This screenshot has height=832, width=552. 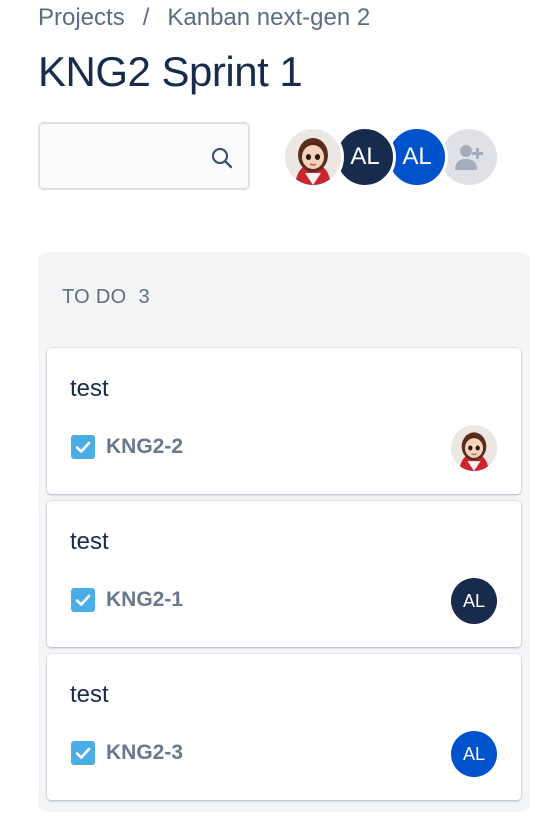 I want to click on search-field, so click(x=144, y=156).